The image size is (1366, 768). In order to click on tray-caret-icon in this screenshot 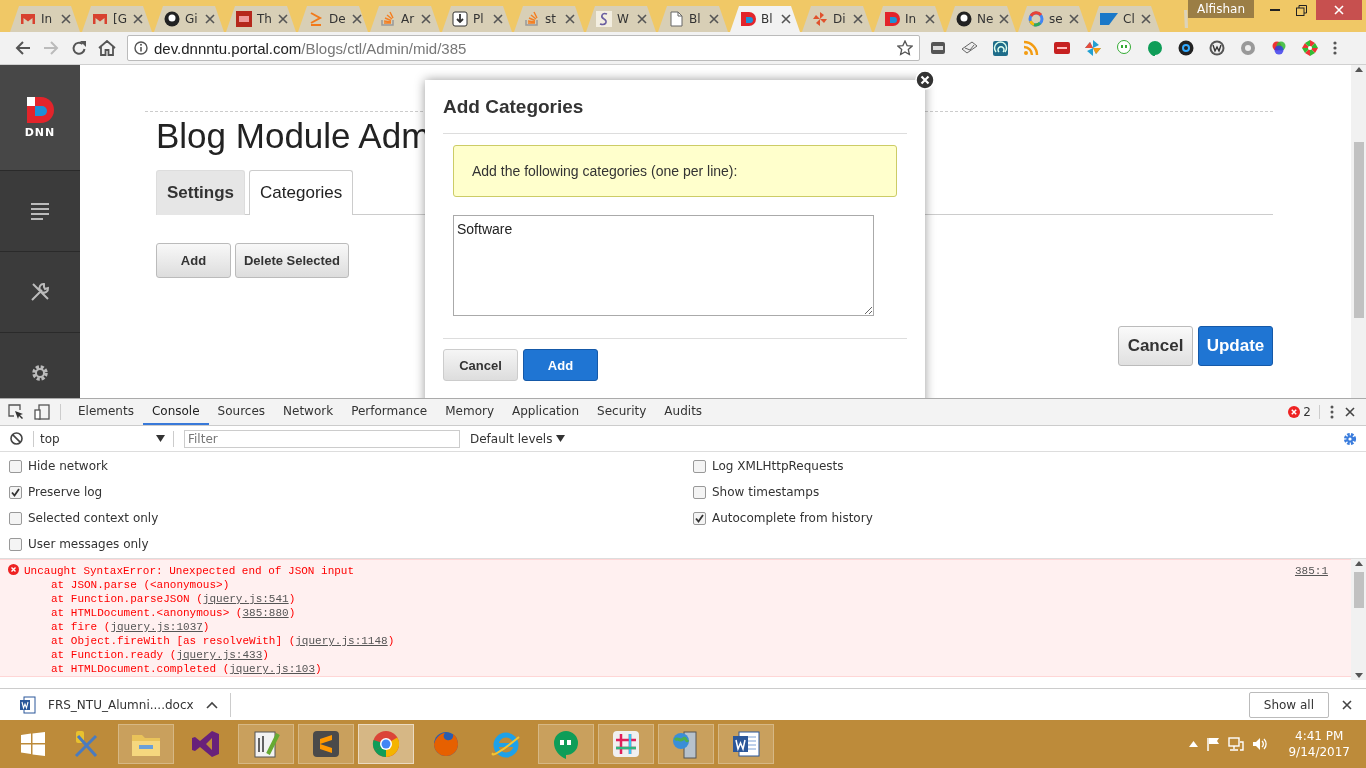, I will do `click(1194, 744)`.